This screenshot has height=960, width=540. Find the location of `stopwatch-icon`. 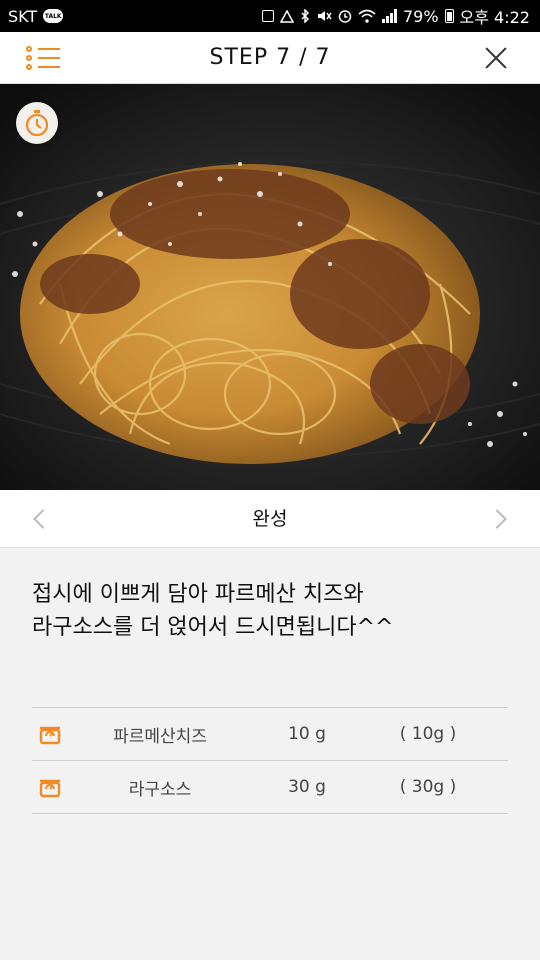

stopwatch-icon is located at coordinates (37, 123).